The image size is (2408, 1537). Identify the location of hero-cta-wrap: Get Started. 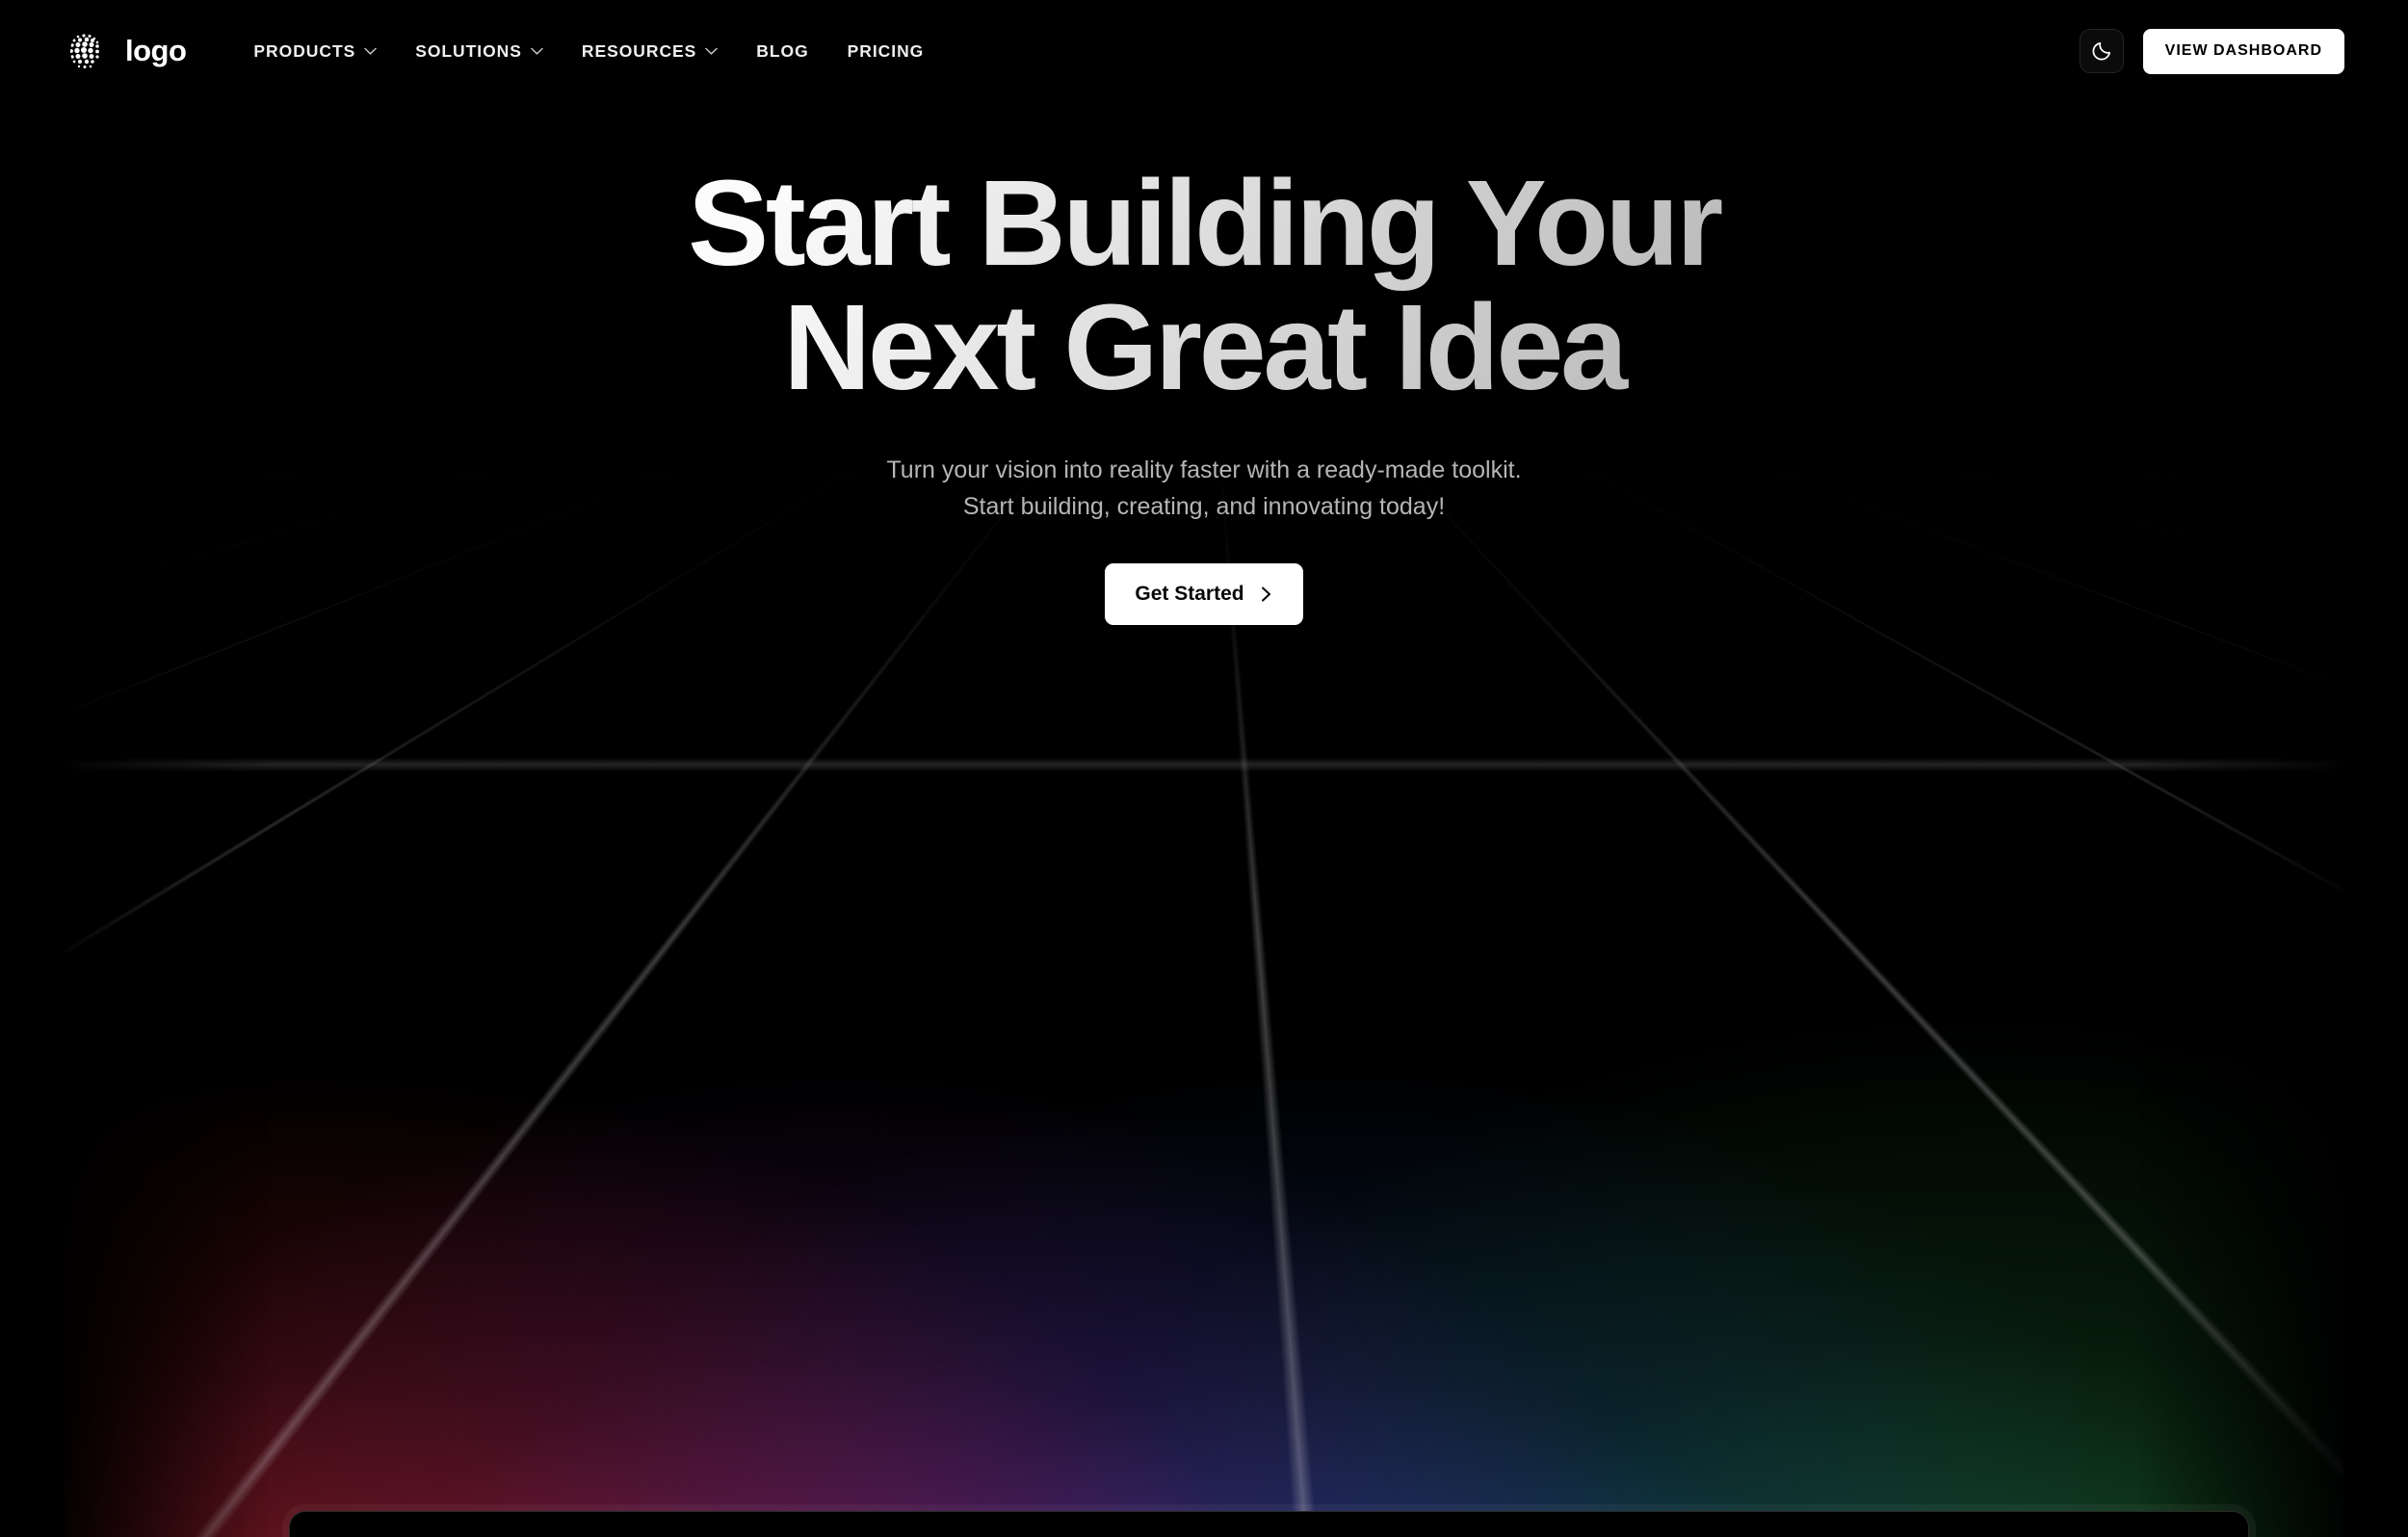
(1204, 594).